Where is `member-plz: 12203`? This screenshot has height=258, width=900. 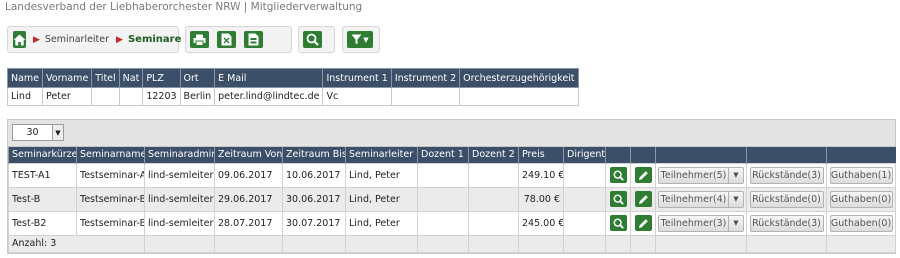
member-plz: 12203 is located at coordinates (161, 96).